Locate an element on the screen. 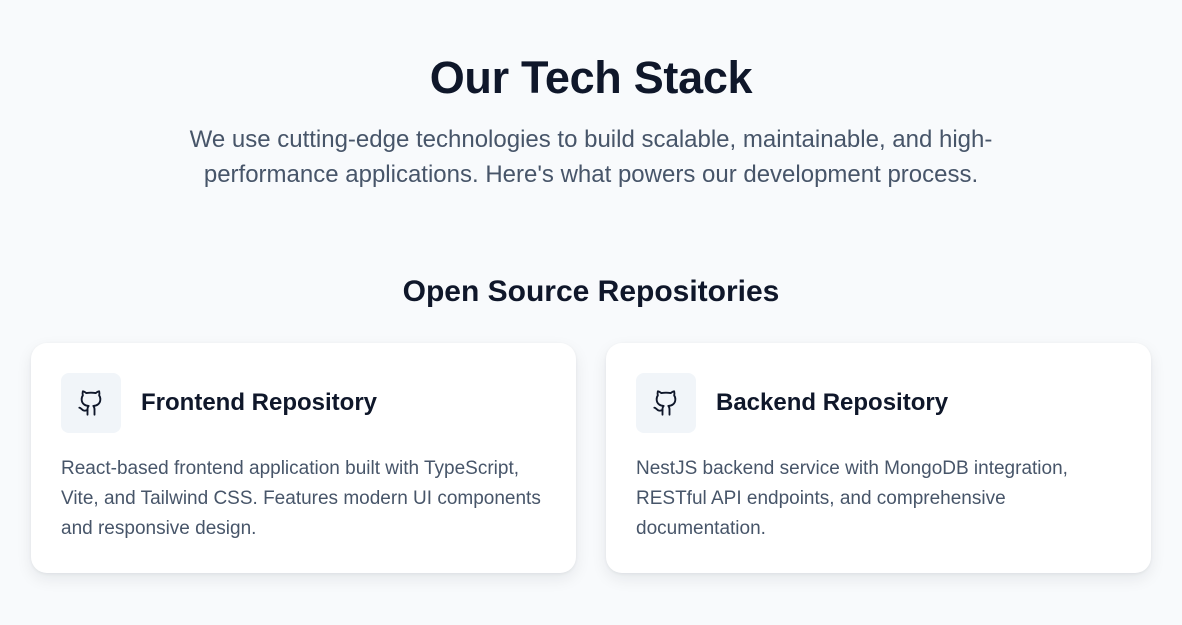  card-title: Backend Repository is located at coordinates (832, 403).